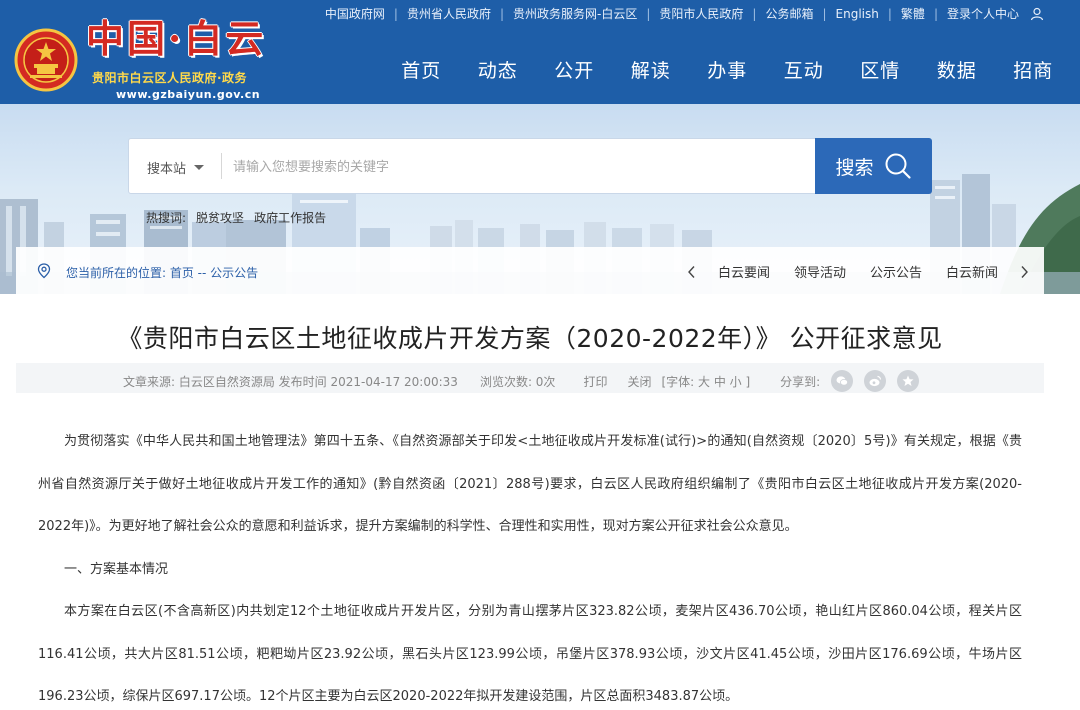 This screenshot has height=710, width=1080. Describe the element at coordinates (530, 338) in the screenshot. I see `article-title: 《贵阳市白云区土地征收成片开发方案（2020-2022年）》 公开征求意见` at that location.